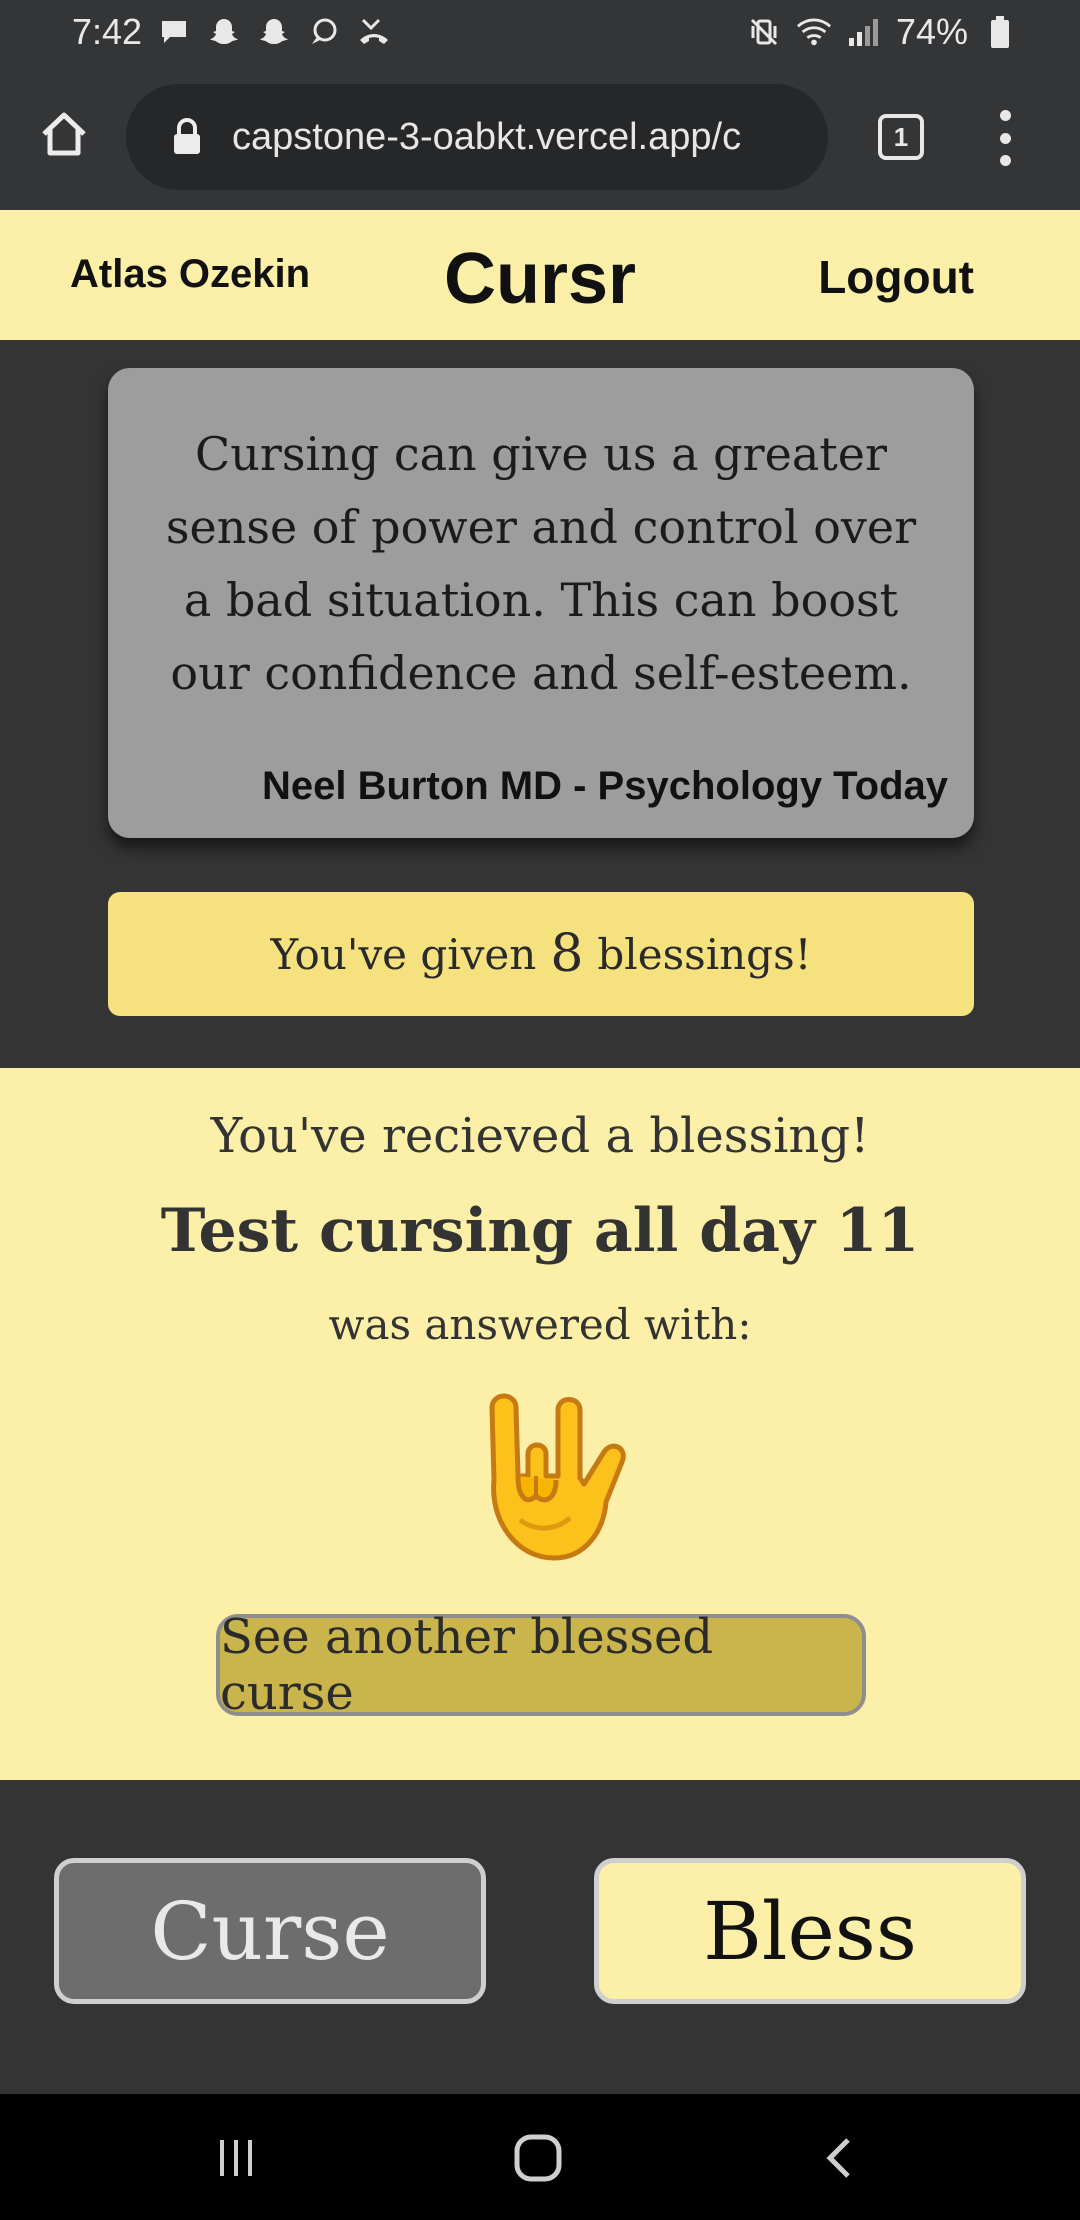  Describe the element at coordinates (567, 954) in the screenshot. I see `blessings-count: 8` at that location.